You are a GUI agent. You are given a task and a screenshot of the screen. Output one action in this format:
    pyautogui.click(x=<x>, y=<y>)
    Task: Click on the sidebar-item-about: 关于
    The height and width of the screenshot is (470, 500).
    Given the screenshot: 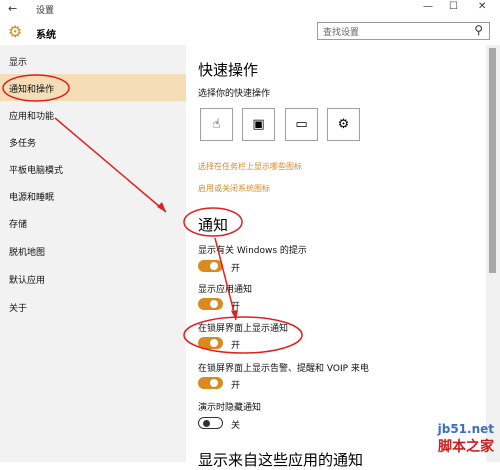 What is the action you would take?
    pyautogui.click(x=93, y=306)
    